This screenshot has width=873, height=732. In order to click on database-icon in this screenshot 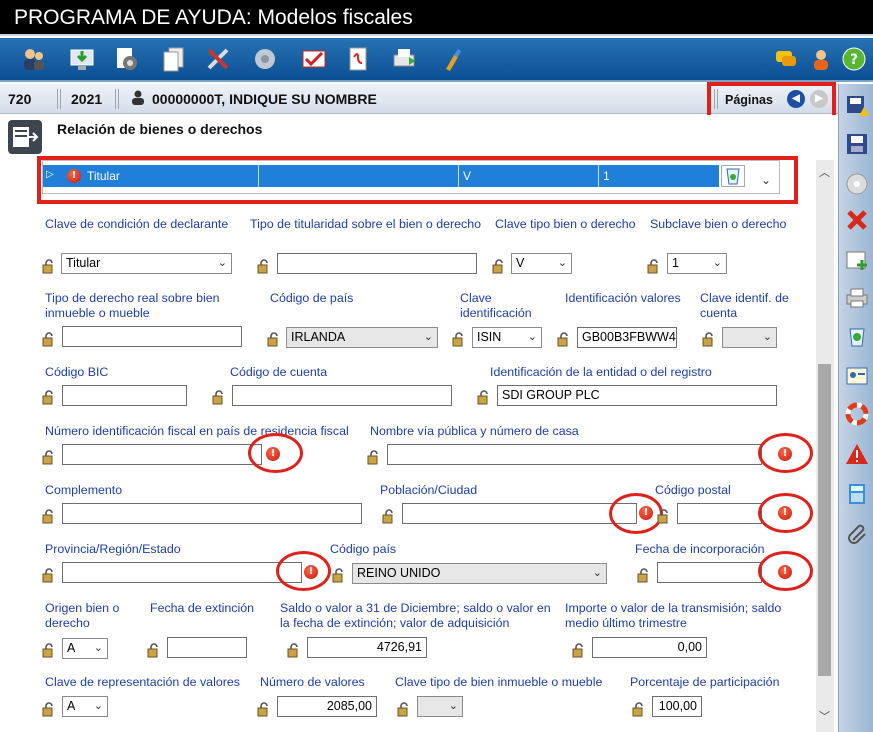, I will do `click(265, 59)`.